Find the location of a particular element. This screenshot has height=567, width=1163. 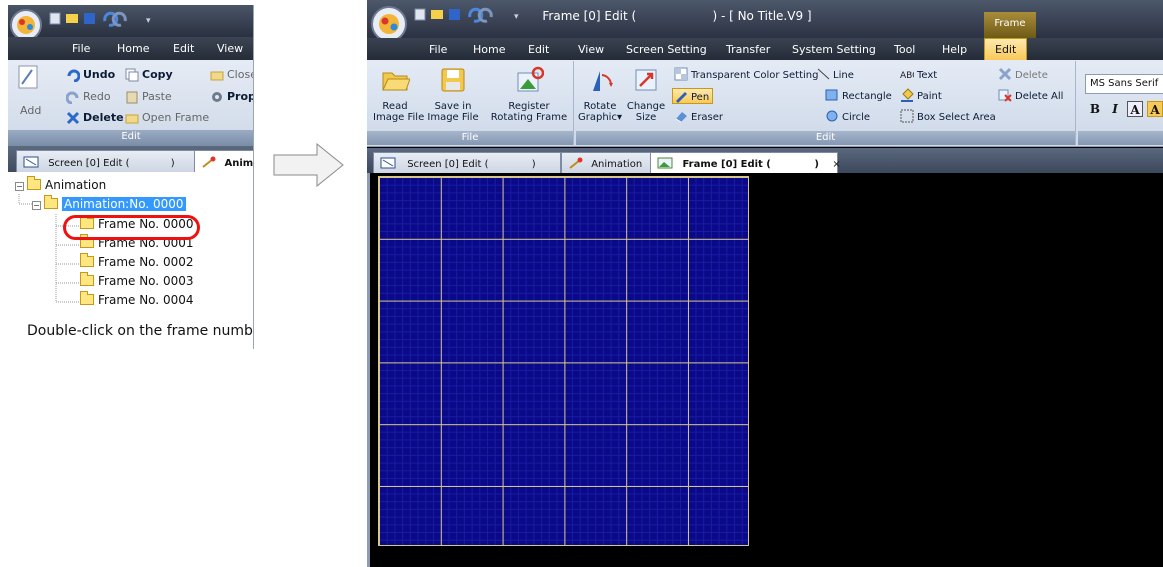

tab-screen-label: Screen [0] Edit ( is located at coordinates (89, 163).